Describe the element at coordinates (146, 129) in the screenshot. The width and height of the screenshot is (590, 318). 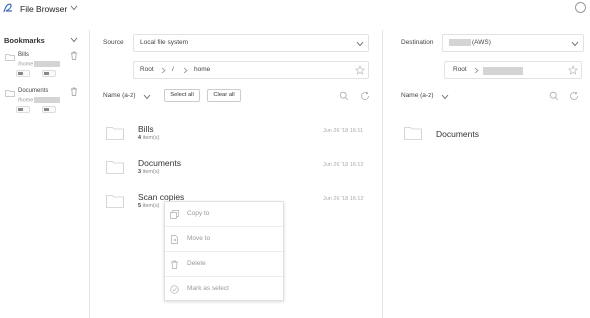
I see `item-name: Bills` at that location.